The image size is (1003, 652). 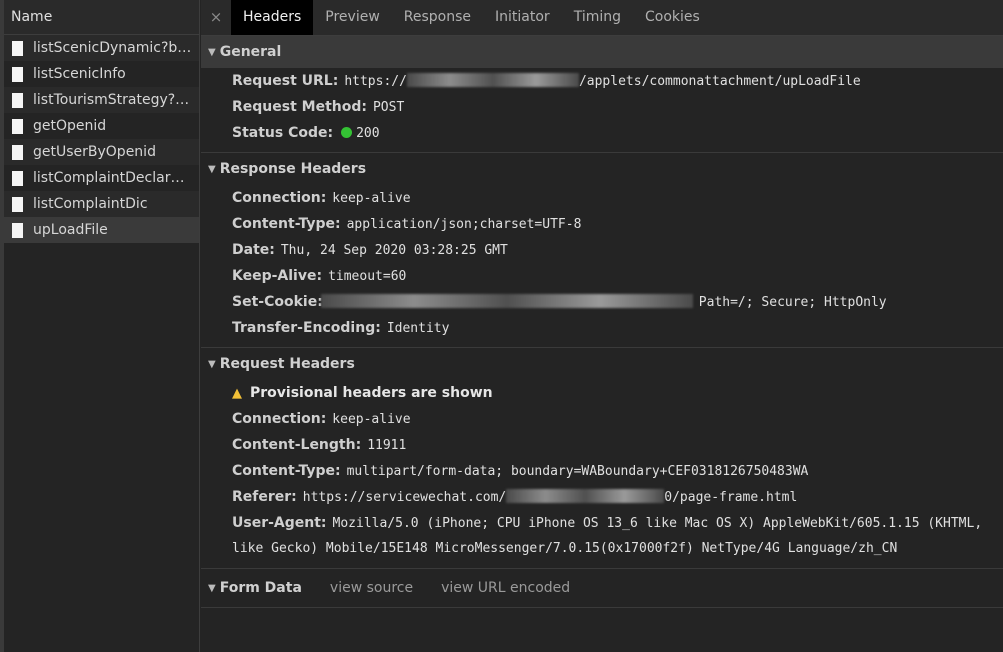 I want to click on header-key: Date:, so click(x=253, y=250).